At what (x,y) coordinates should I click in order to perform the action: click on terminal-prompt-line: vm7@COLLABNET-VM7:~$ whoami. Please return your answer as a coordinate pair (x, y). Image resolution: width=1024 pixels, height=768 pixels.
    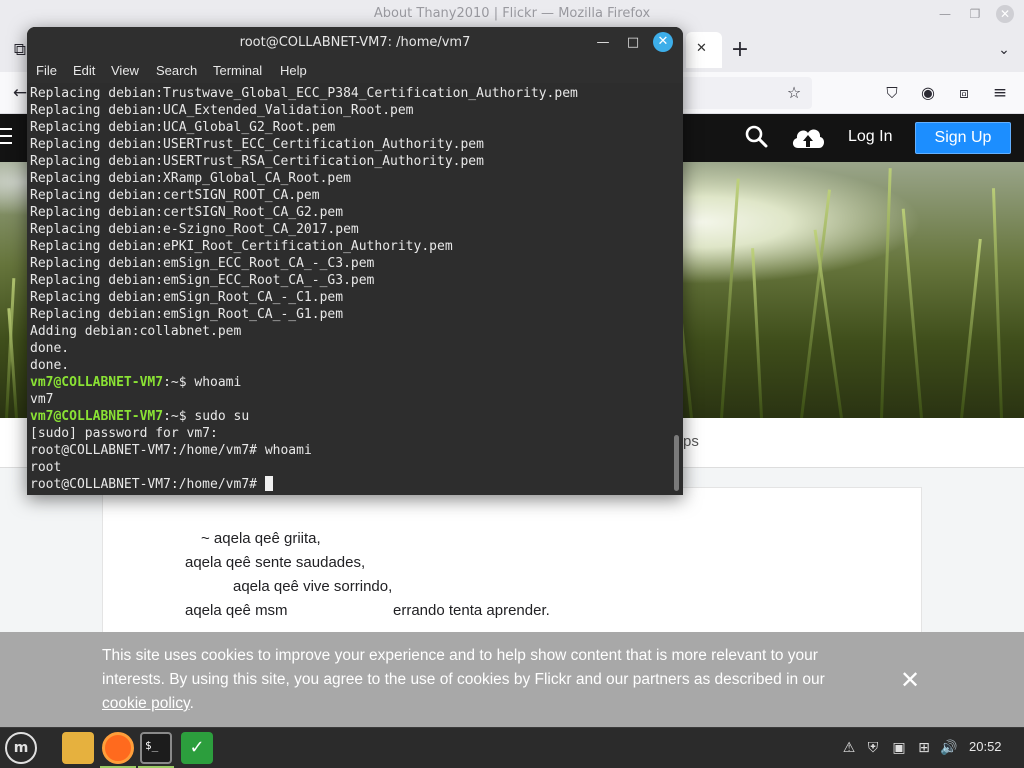
    Looking at the image, I should click on (135, 382).